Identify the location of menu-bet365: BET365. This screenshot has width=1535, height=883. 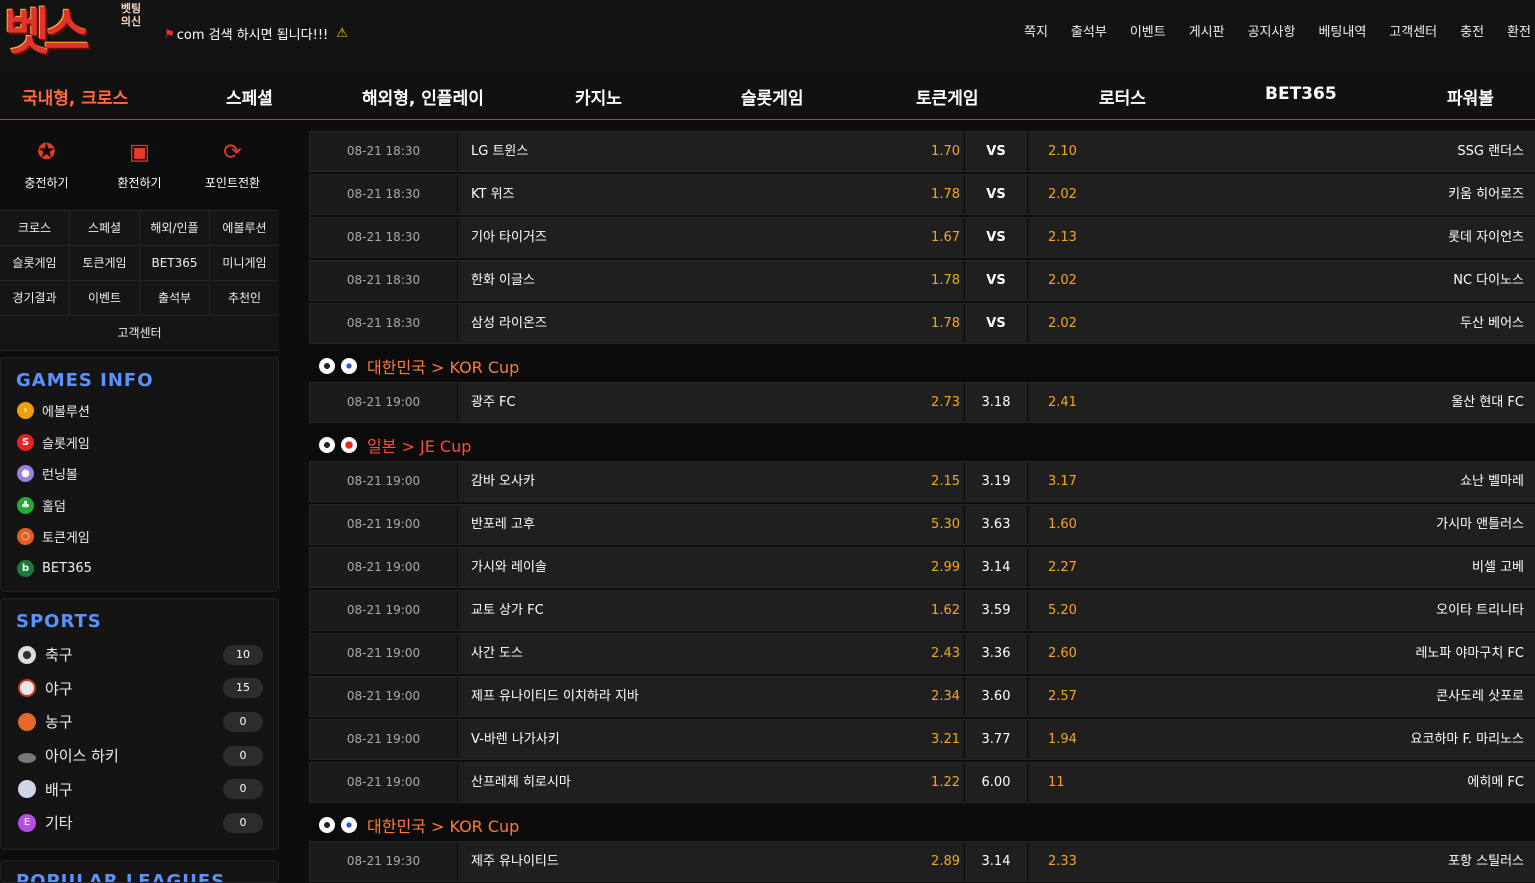
(175, 263).